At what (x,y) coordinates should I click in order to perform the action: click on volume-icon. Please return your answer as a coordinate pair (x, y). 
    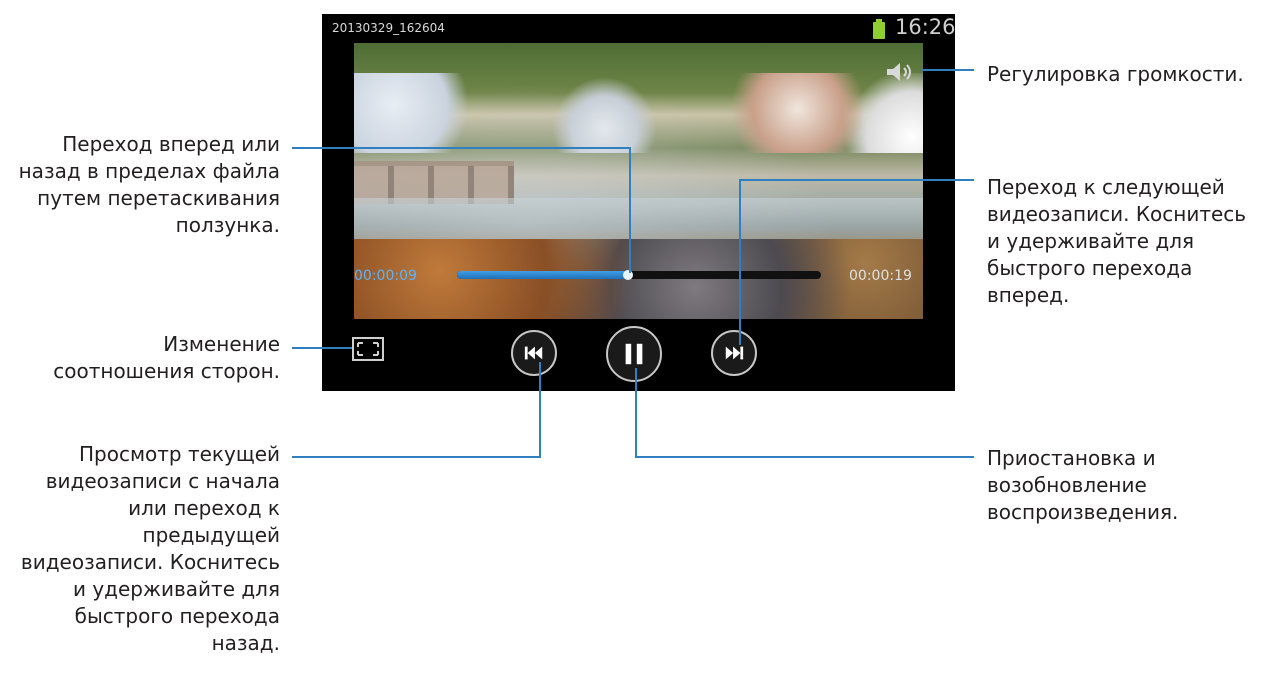
    Looking at the image, I should click on (900, 72).